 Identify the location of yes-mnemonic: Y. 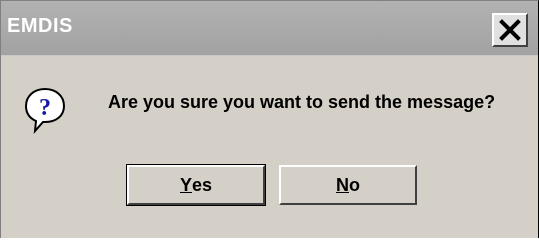
(185, 184).